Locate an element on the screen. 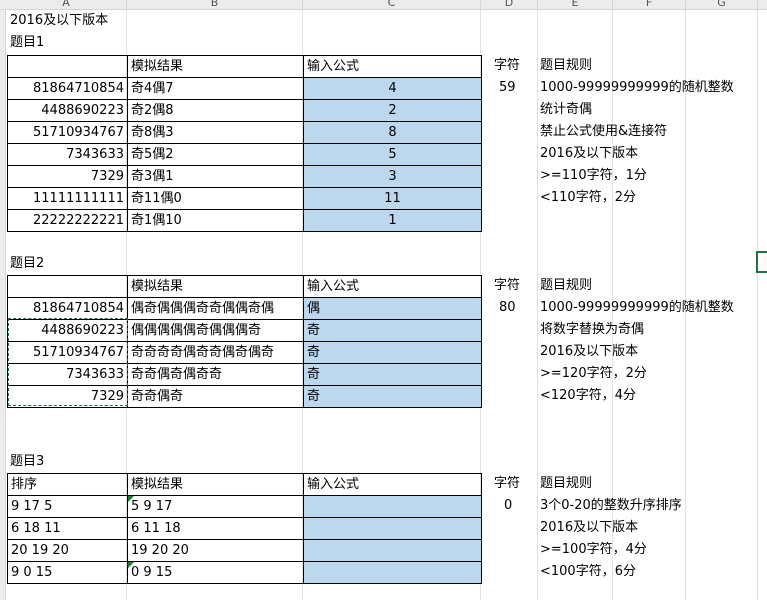 This screenshot has height=600, width=767. q1-formula-cell: 2 is located at coordinates (393, 111).